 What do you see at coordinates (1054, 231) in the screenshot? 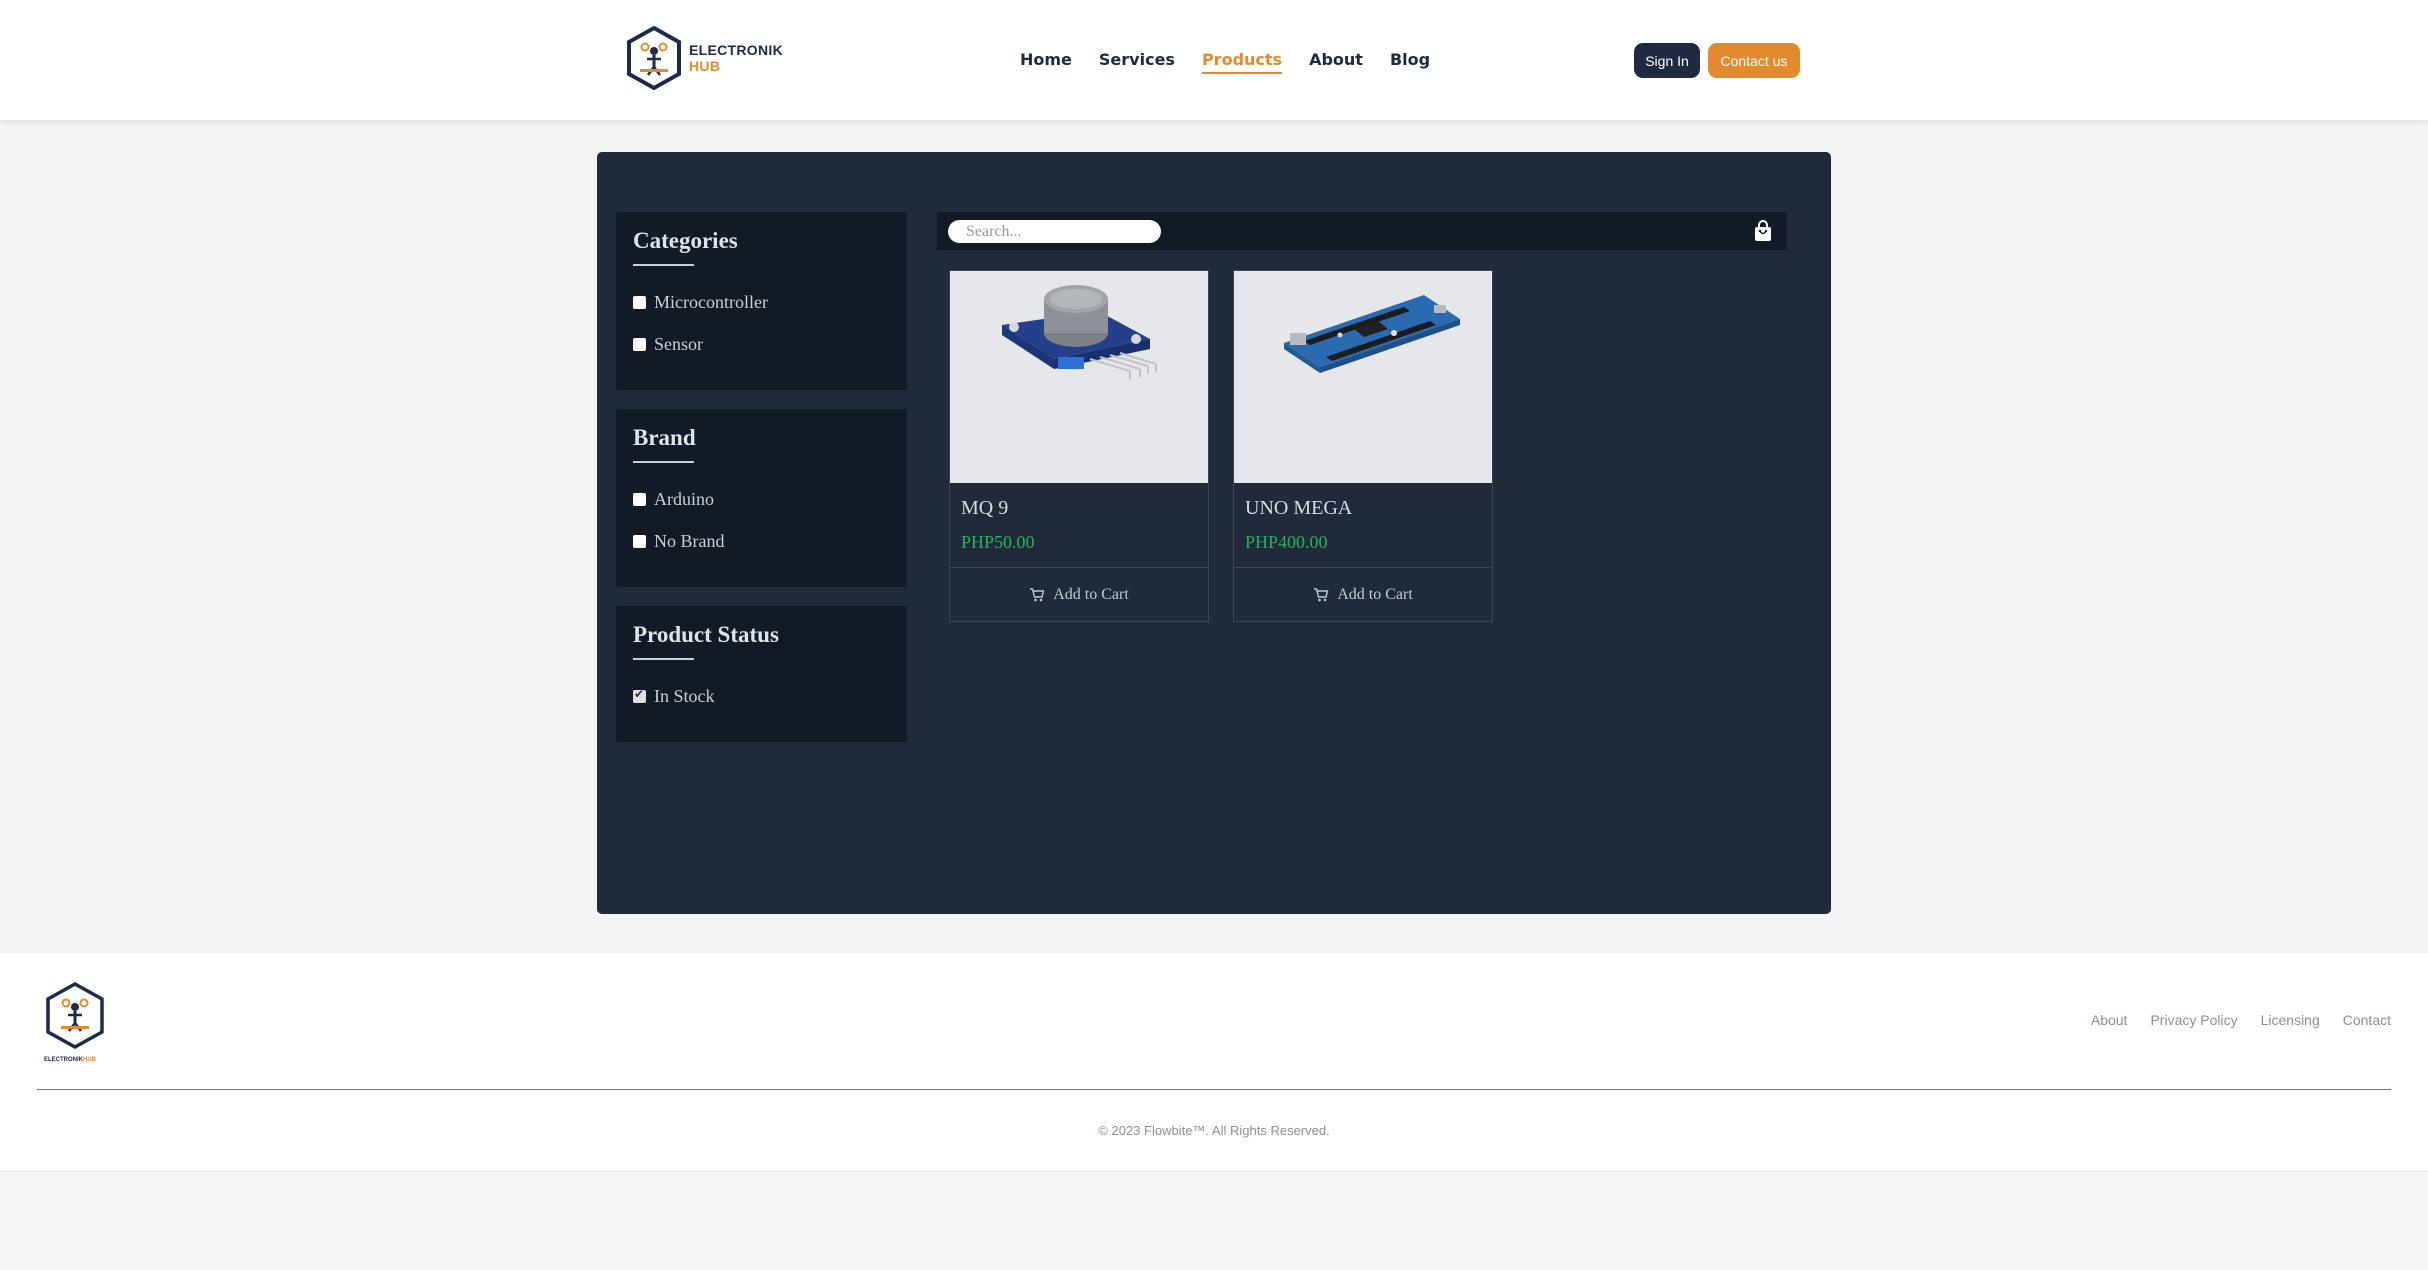
I see `search-input` at bounding box center [1054, 231].